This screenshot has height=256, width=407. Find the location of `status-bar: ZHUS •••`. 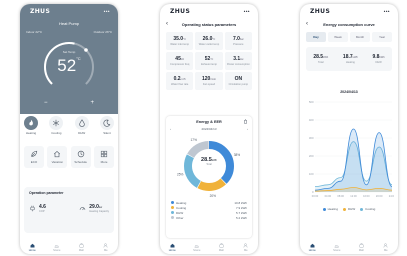

status-bar: ZHUS ••• is located at coordinates (349, 11).